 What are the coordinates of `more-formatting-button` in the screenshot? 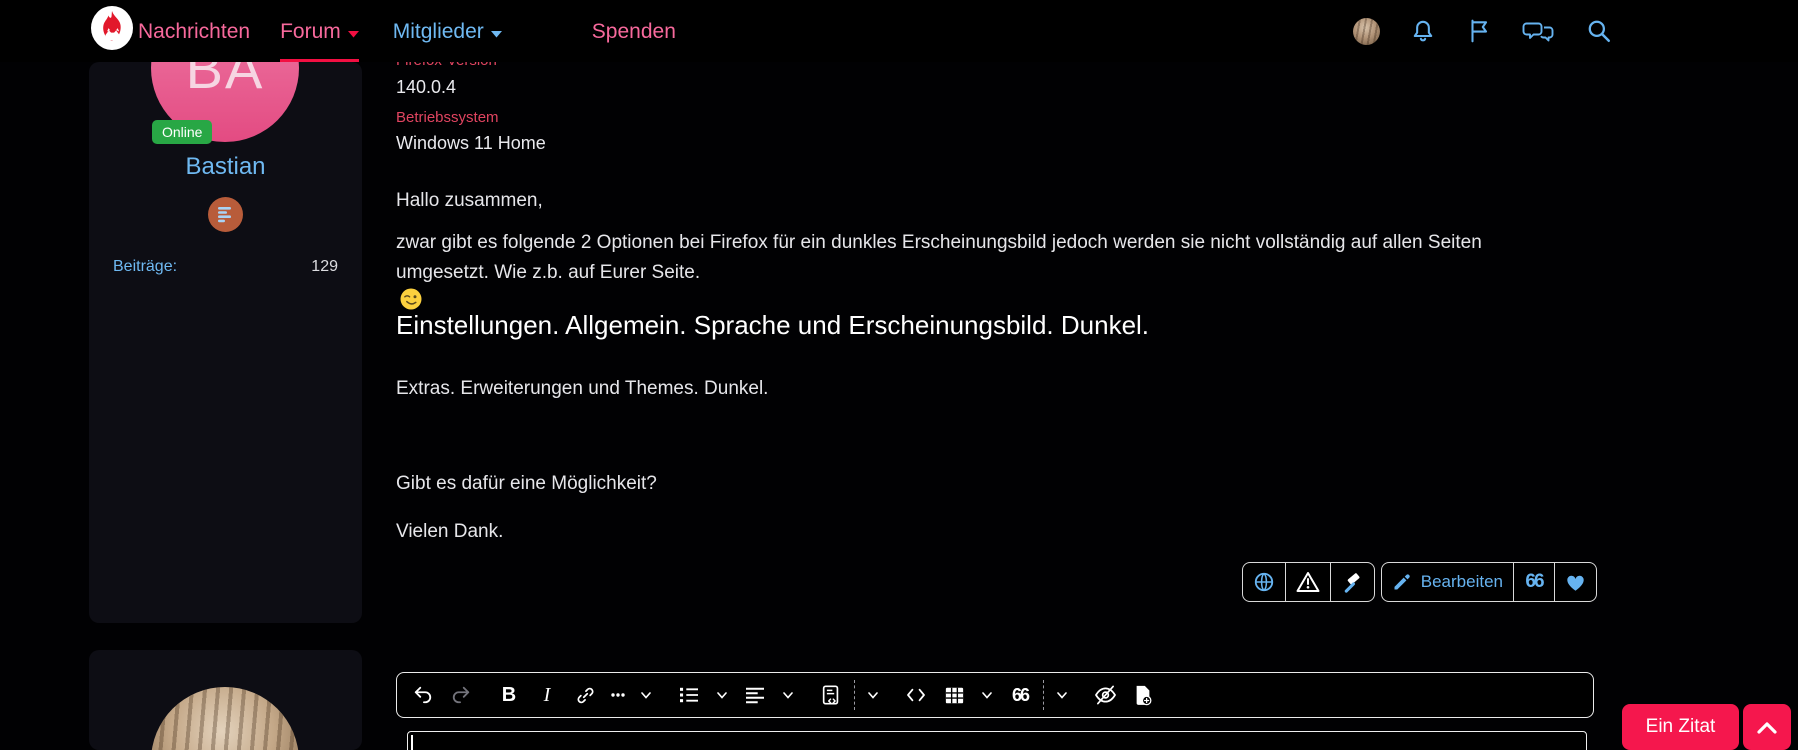 It's located at (618, 695).